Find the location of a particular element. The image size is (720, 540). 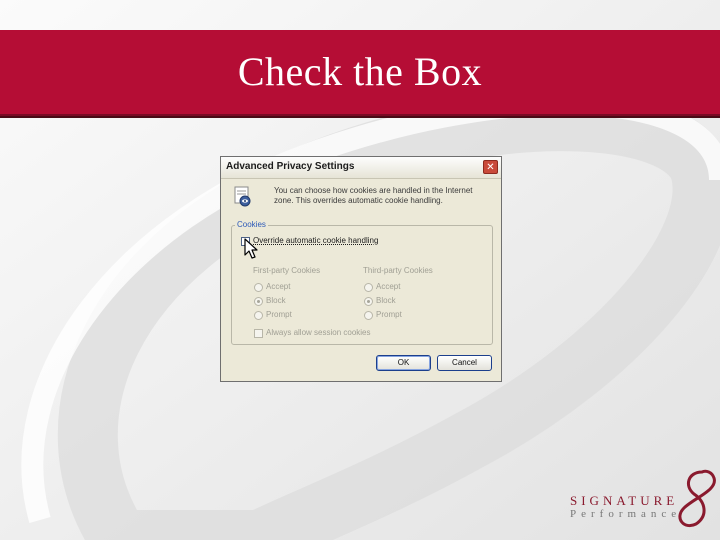

override-label: Override automatic cookie handling is located at coordinates (315, 240).